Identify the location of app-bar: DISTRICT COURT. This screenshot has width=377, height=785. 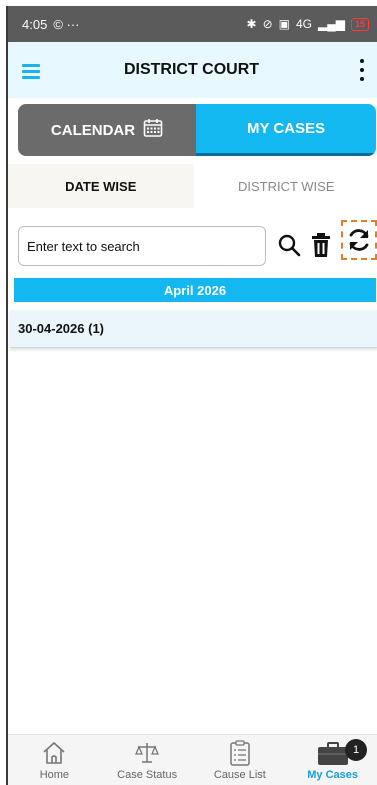
(192, 70).